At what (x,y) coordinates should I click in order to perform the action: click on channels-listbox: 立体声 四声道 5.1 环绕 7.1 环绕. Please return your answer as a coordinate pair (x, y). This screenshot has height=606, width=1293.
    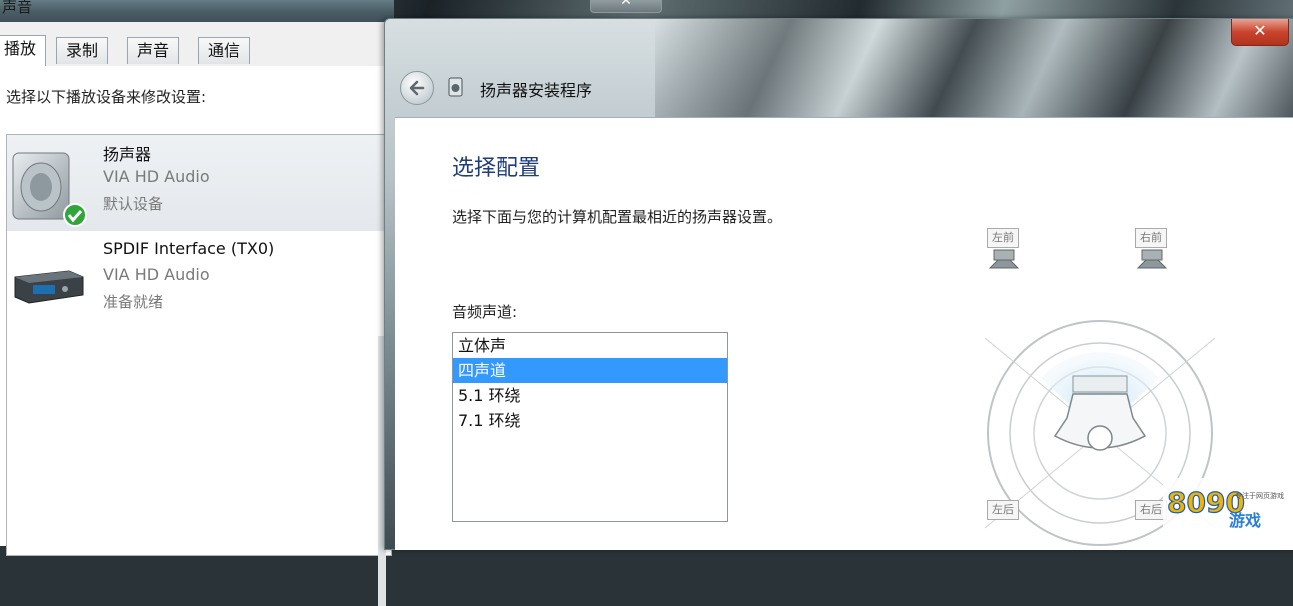
    Looking at the image, I should click on (590, 427).